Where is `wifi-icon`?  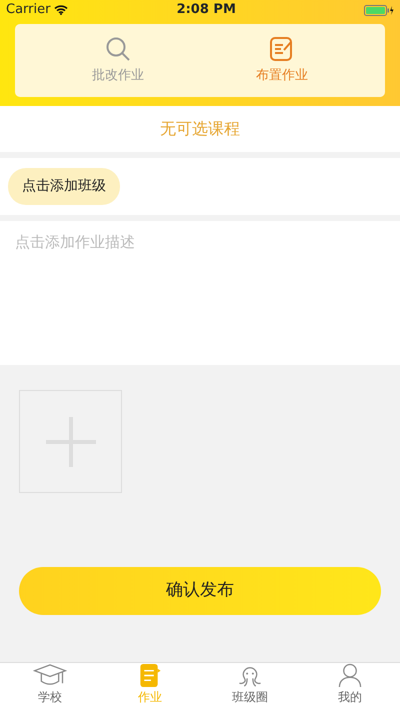 wifi-icon is located at coordinates (61, 10).